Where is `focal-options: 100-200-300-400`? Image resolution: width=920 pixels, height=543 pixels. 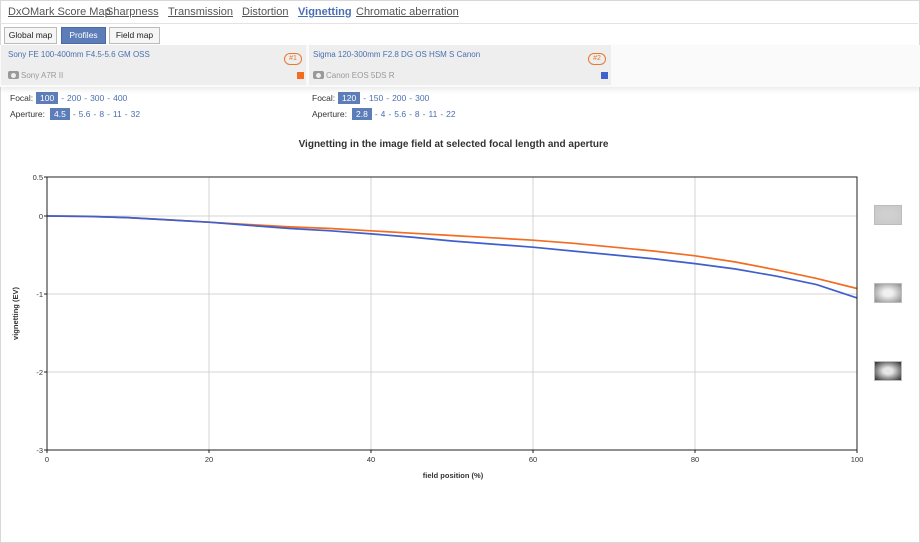
focal-options: 100-200-300-400 is located at coordinates (81, 98).